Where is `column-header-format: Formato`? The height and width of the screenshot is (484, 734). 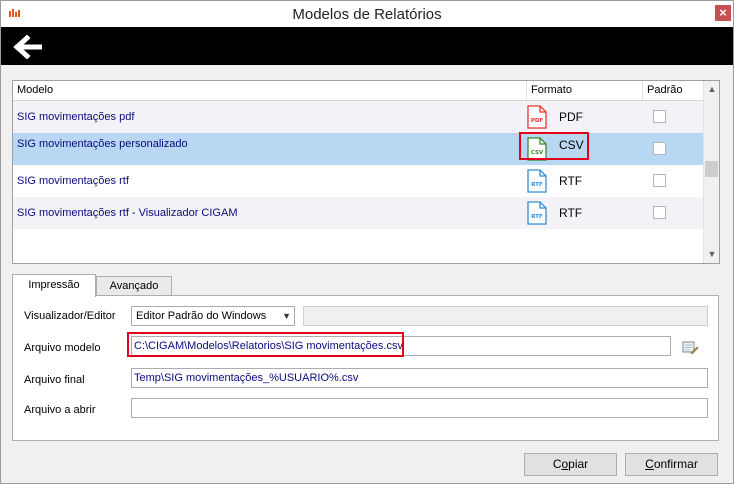 column-header-format: Formato is located at coordinates (585, 90).